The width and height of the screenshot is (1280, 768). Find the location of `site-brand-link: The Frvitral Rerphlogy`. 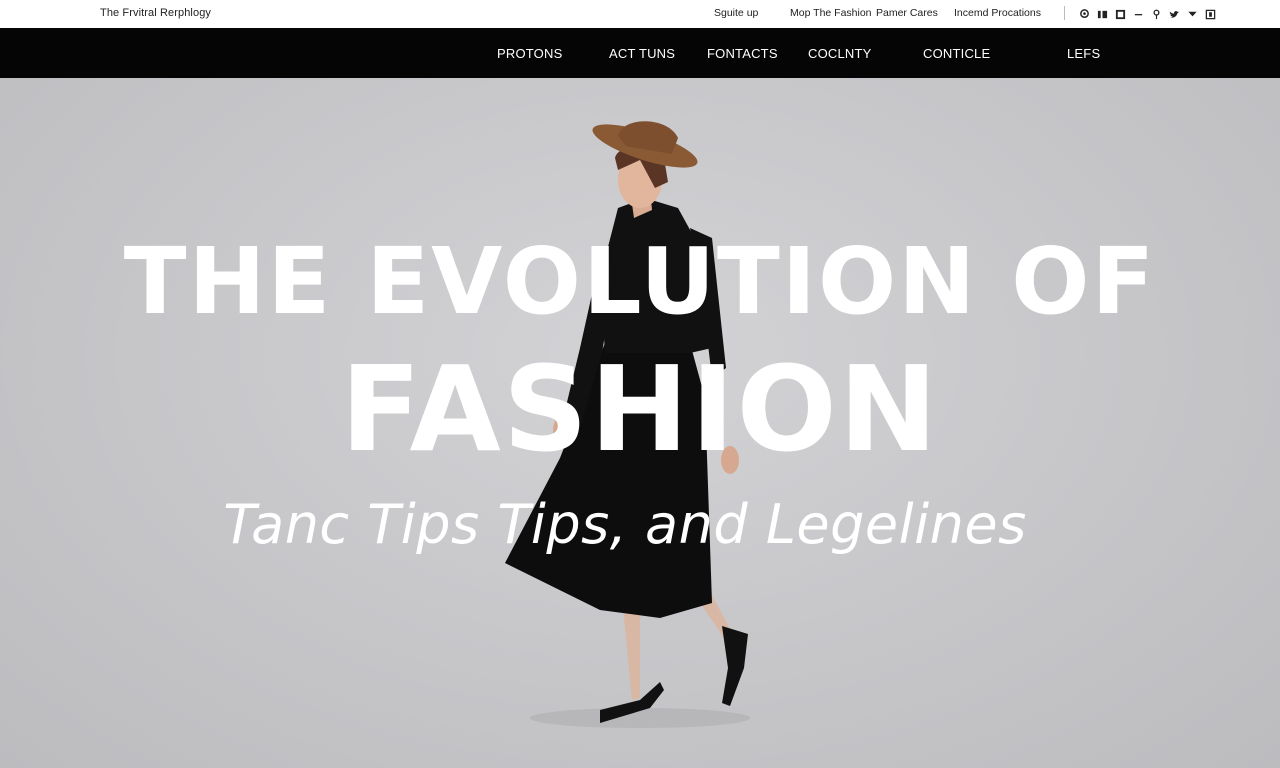

site-brand-link: The Frvitral Rerphlogy is located at coordinates (155, 13).